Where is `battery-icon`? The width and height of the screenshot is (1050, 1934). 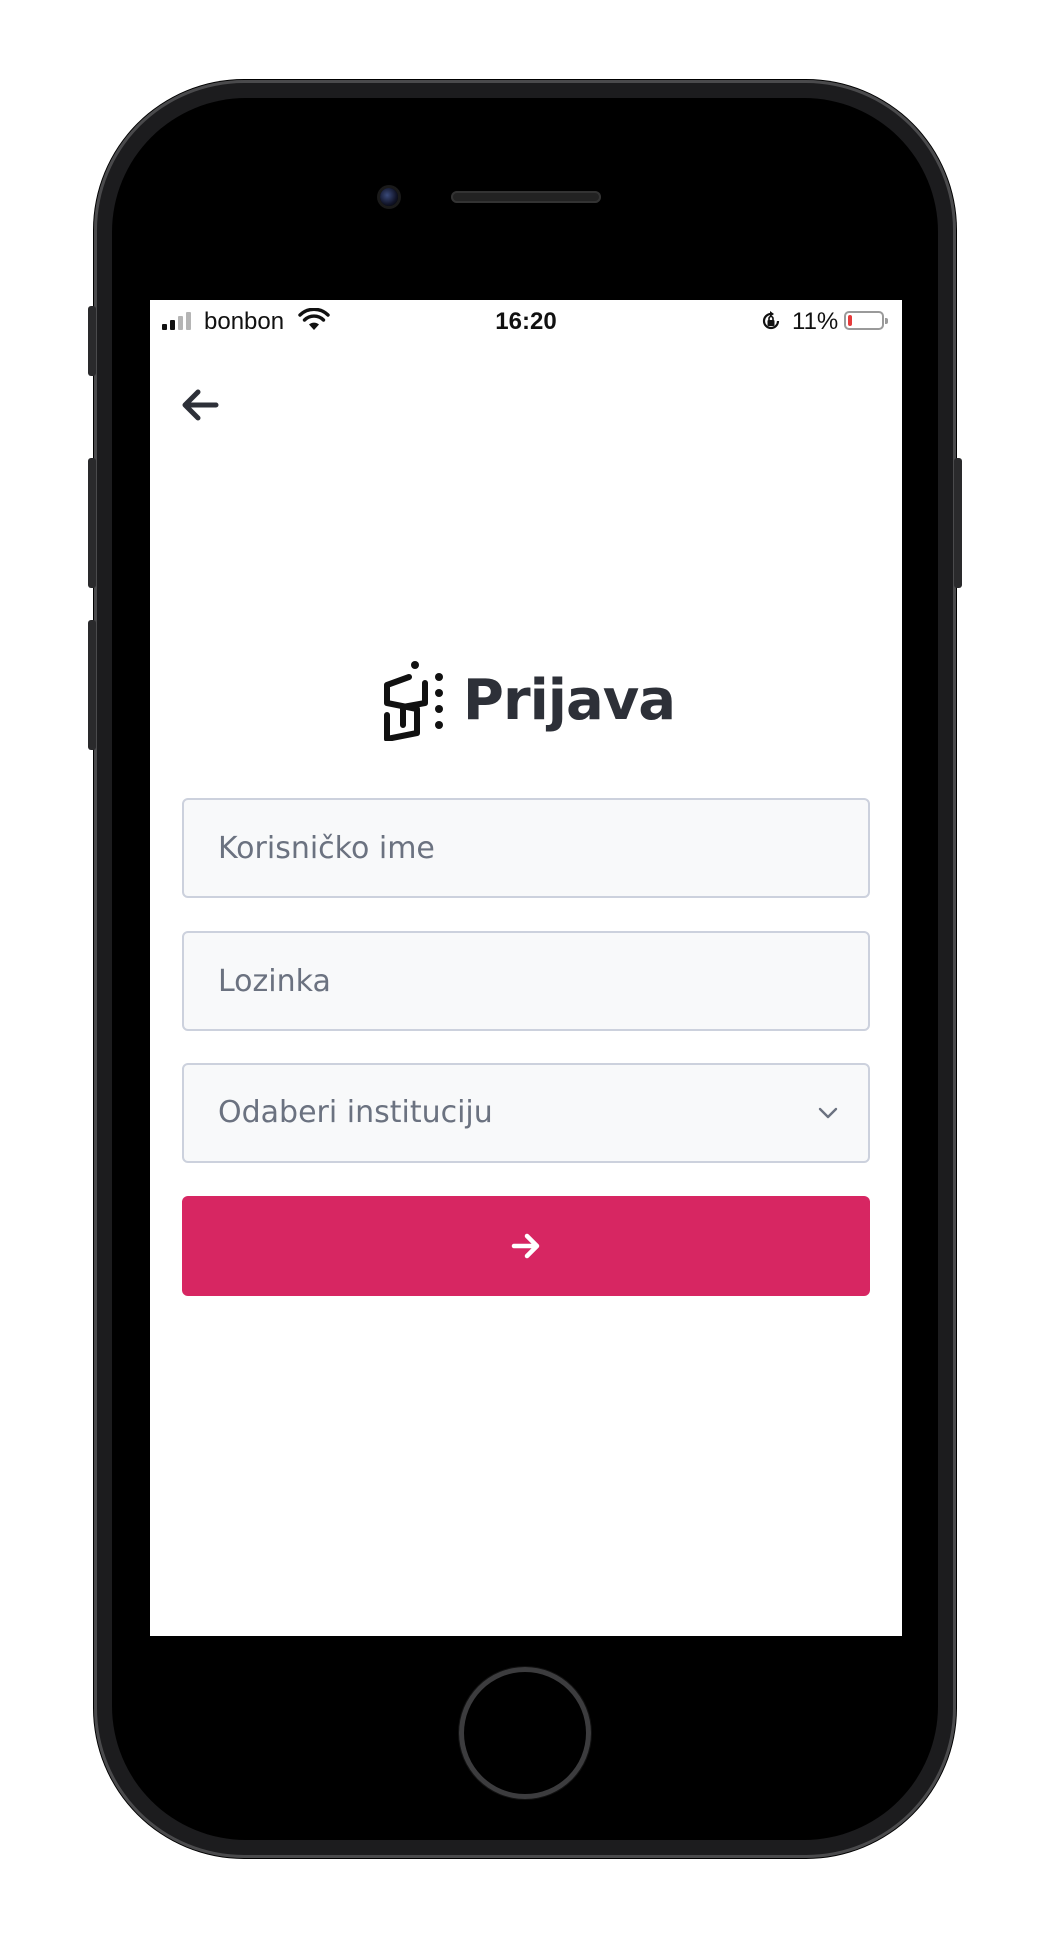
battery-icon is located at coordinates (866, 320).